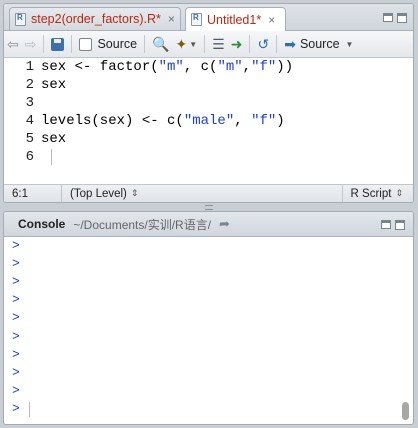  Describe the element at coordinates (29, 85) in the screenshot. I see `line-number: 2` at that location.